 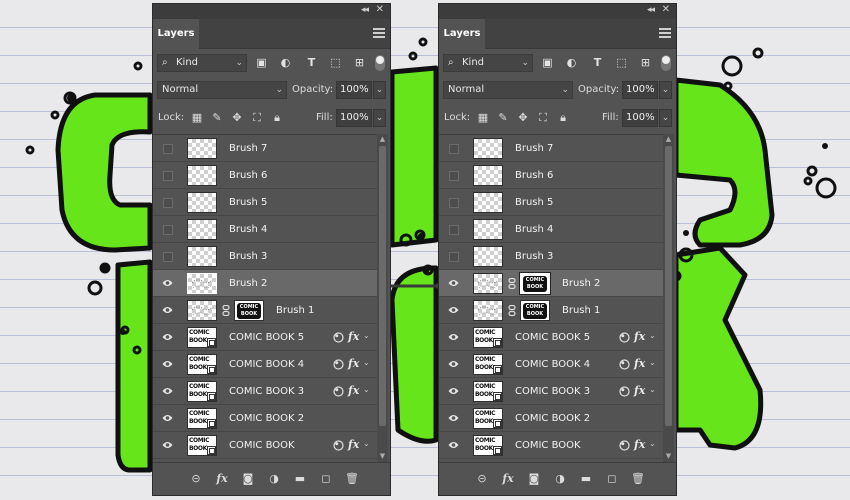 What do you see at coordinates (257, 118) in the screenshot?
I see `lock-artboard-icon: ⛶` at bounding box center [257, 118].